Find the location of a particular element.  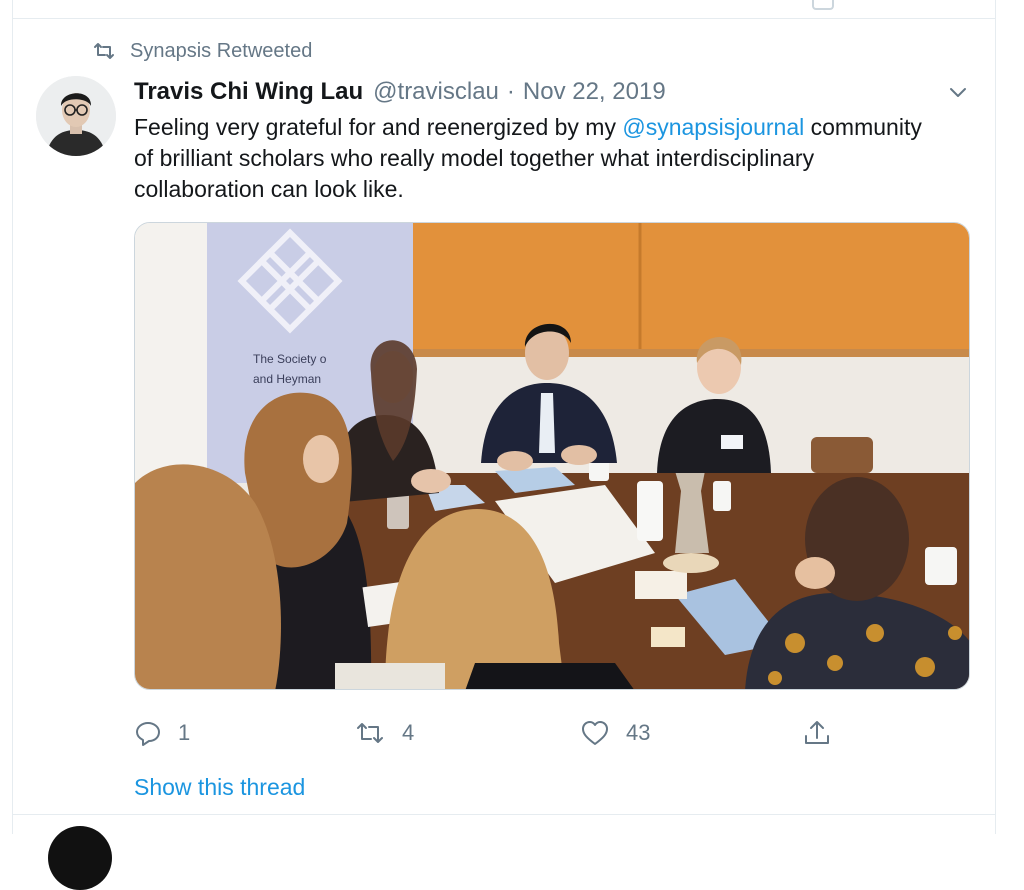

banner-text-1: The Society o is located at coordinates (290, 359).